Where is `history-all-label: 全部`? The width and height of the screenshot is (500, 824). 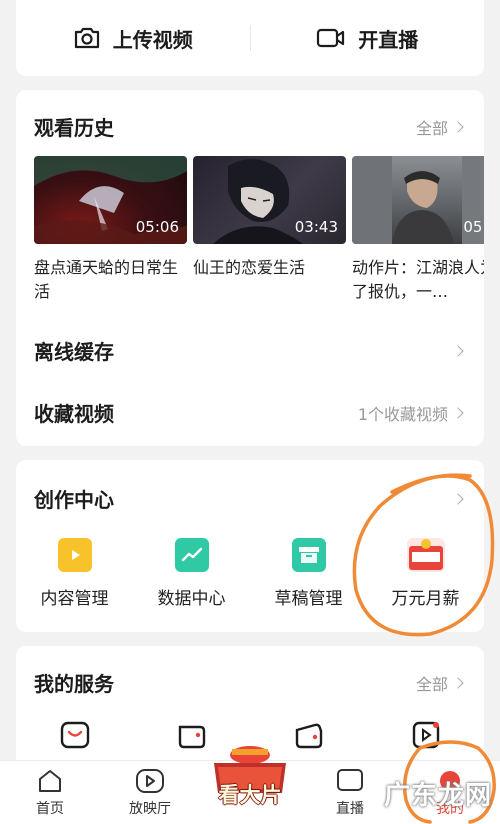
history-all-label: 全部 is located at coordinates (431, 128).